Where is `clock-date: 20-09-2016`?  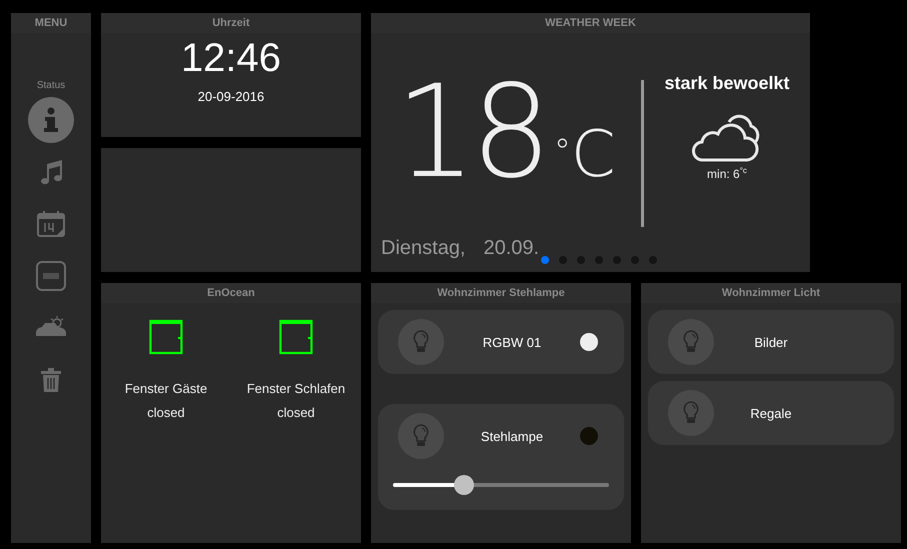 clock-date: 20-09-2016 is located at coordinates (231, 96).